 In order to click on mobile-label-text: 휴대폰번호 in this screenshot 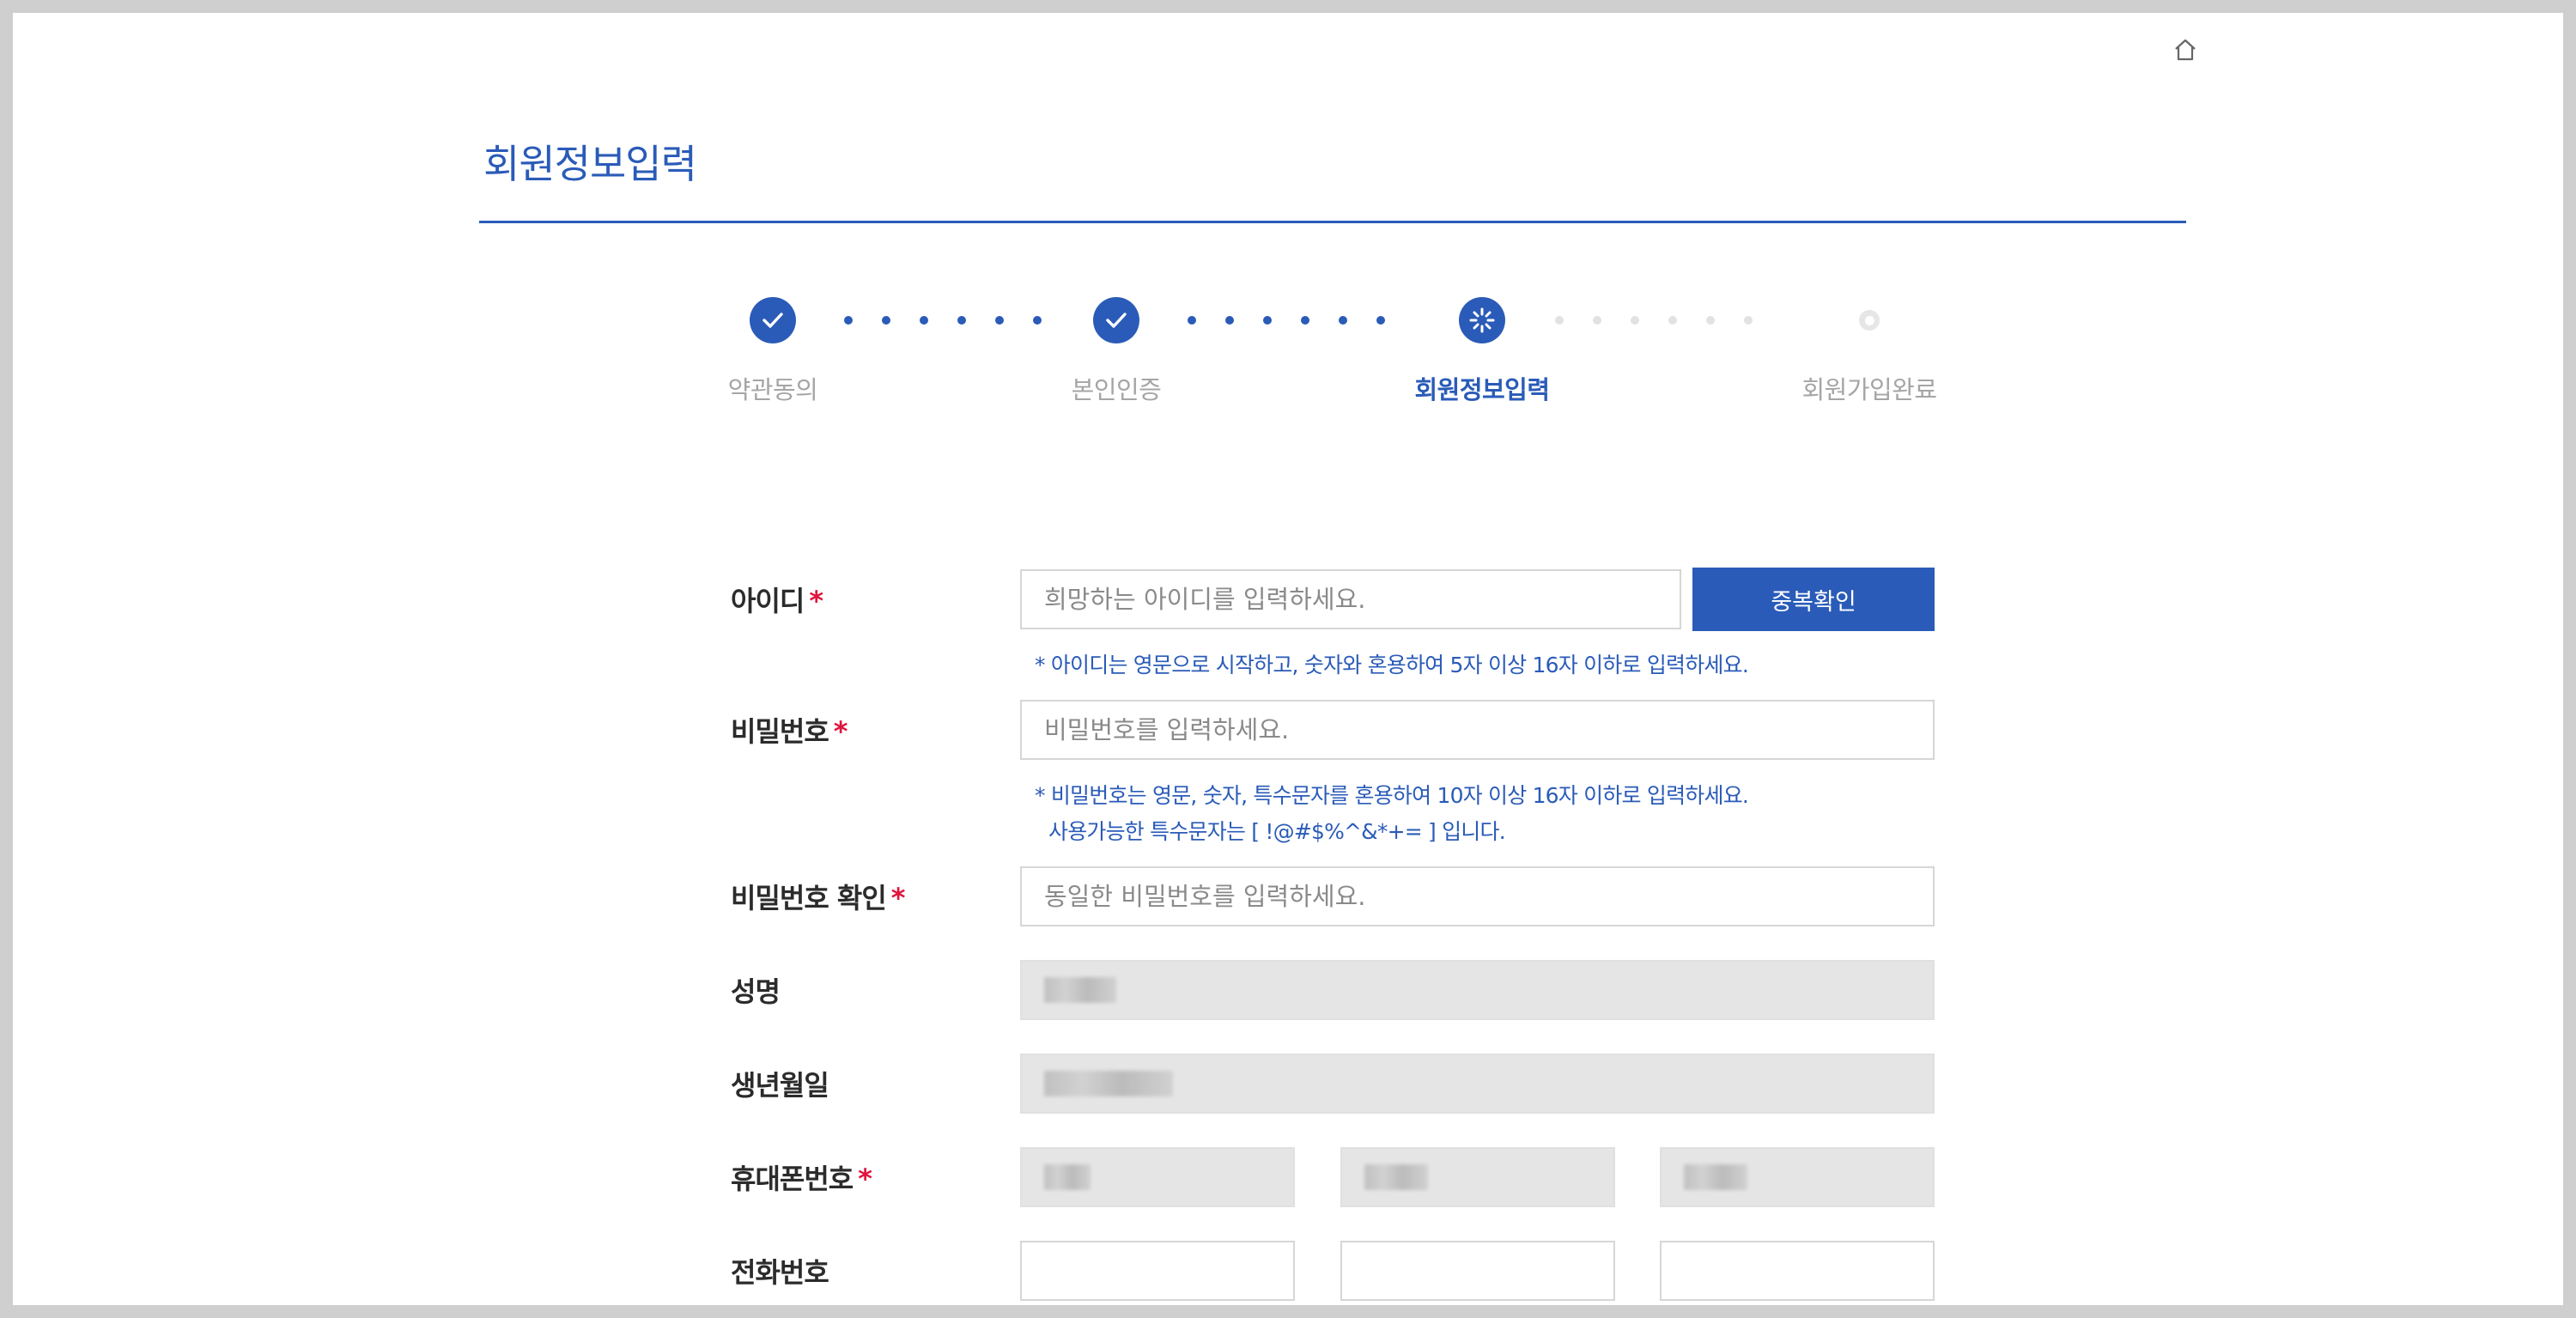, I will do `click(792, 1179)`.